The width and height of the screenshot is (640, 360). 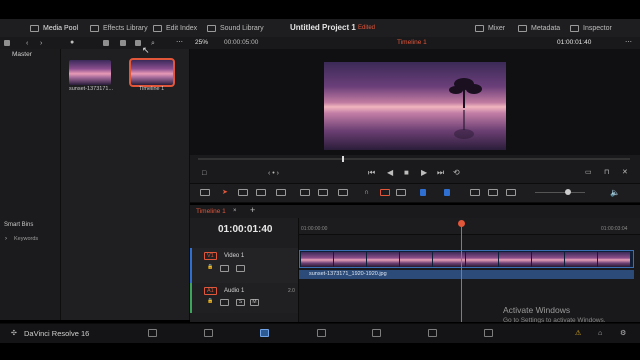 I want to click on chevron-right-icon: ›, so click(x=6, y=239).